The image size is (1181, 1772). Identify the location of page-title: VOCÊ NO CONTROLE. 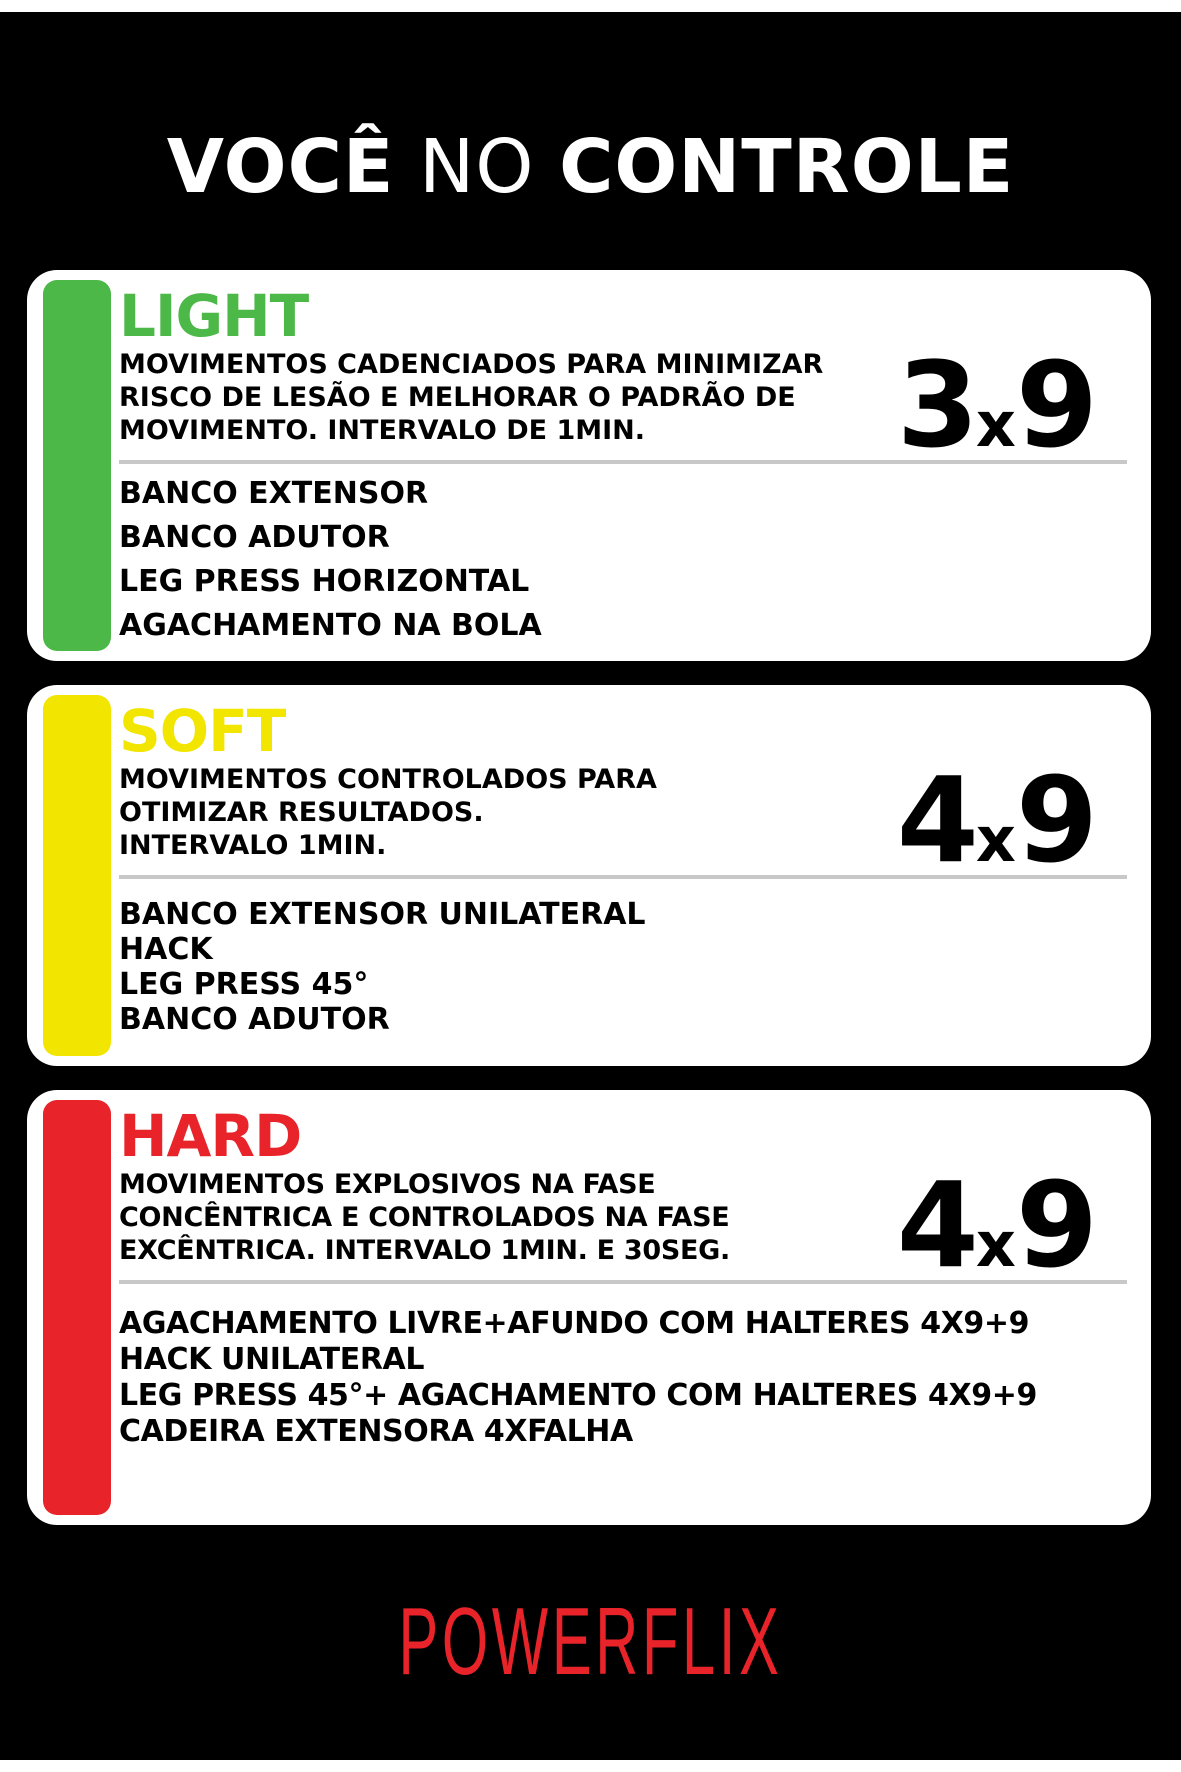
(590, 167).